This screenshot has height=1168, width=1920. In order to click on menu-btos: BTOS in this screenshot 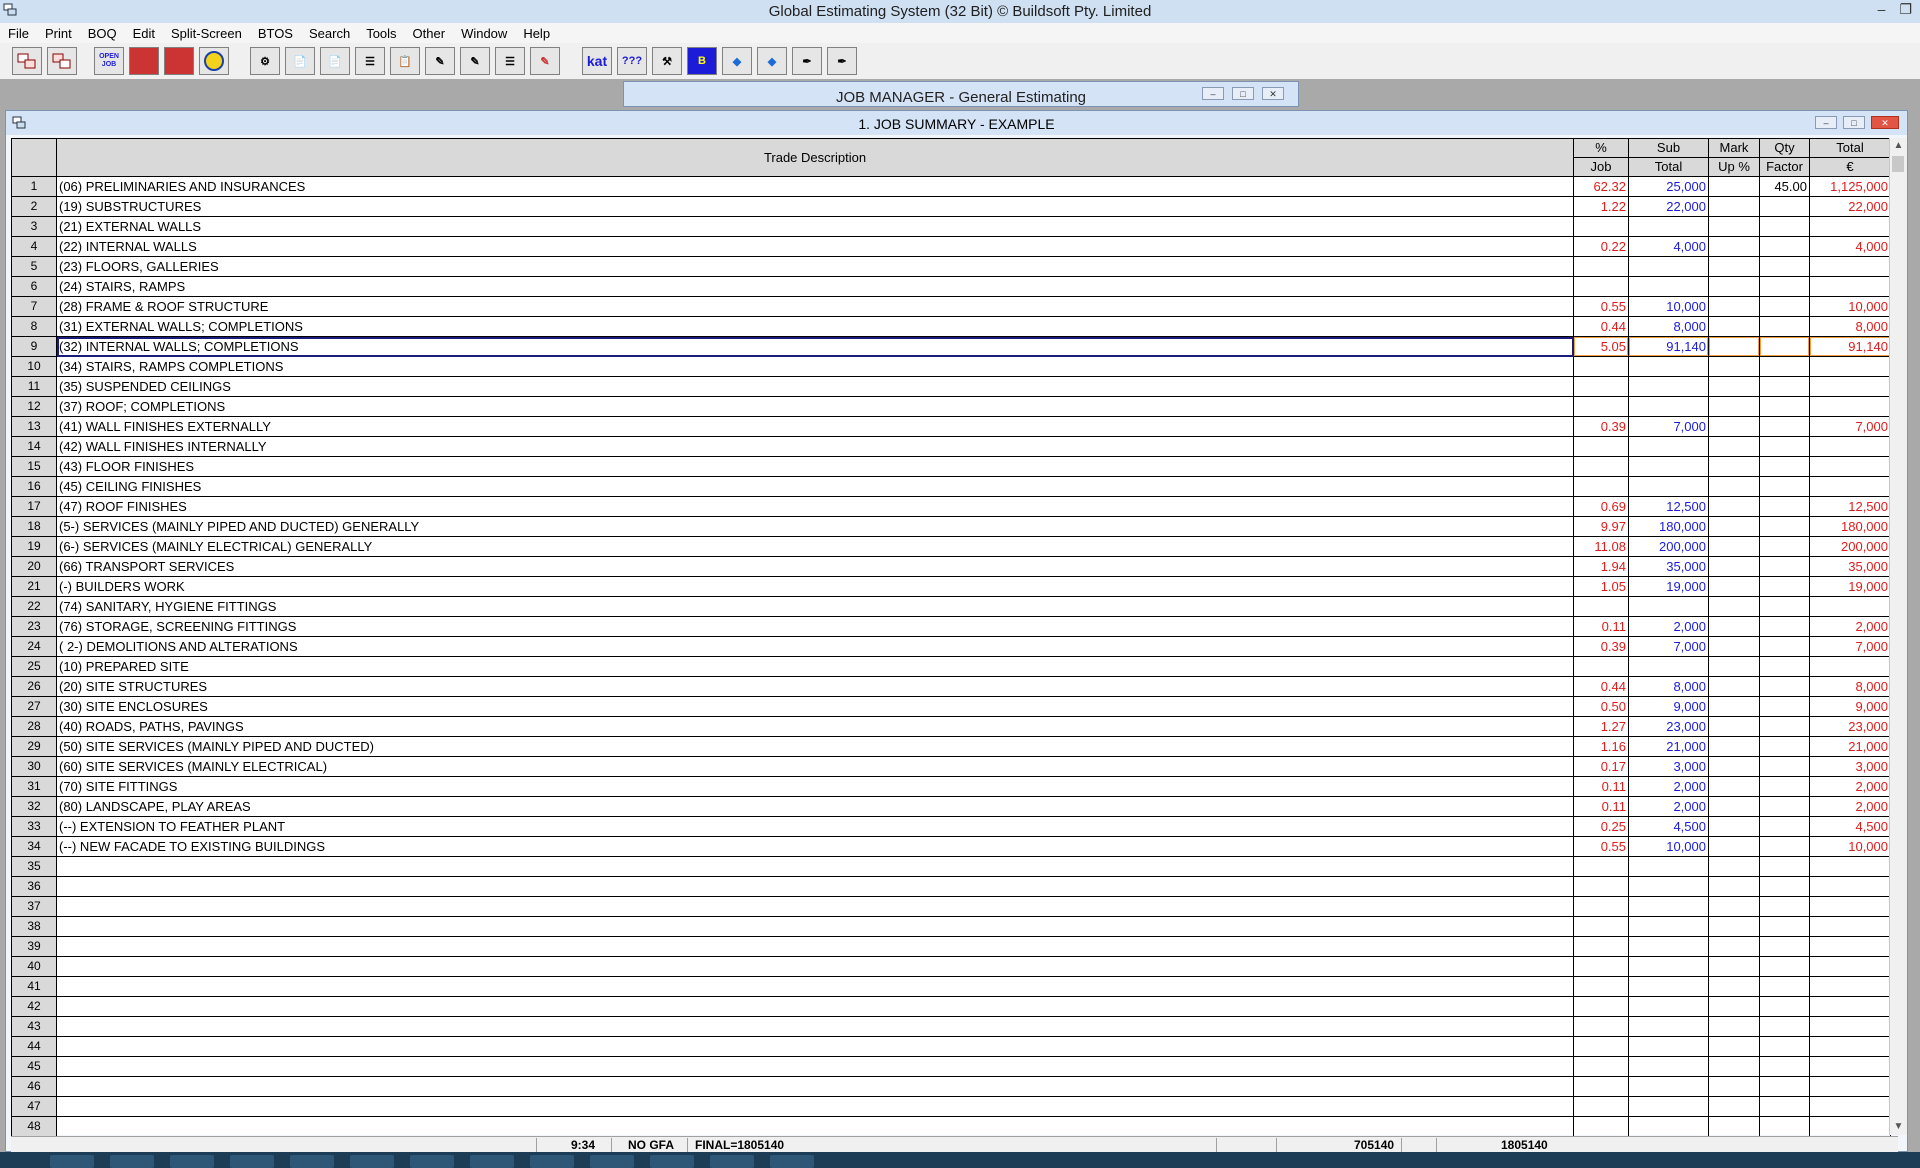, I will do `click(275, 32)`.